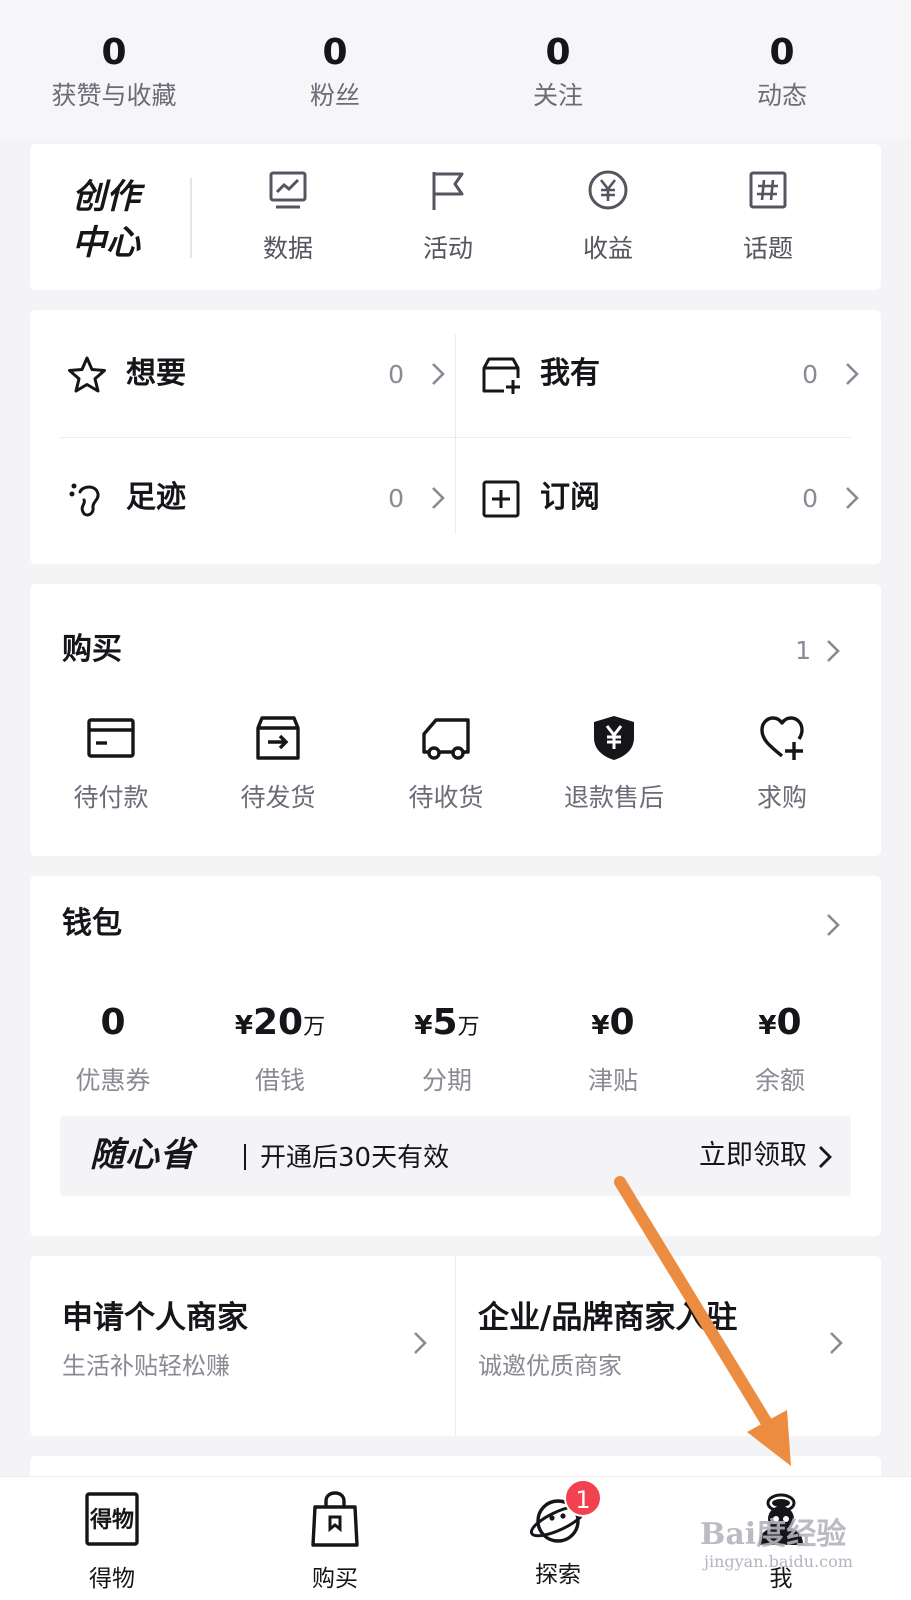 This screenshot has height=1600, width=911. Describe the element at coordinates (146, 1366) in the screenshot. I see `merchant-subtitle: 生活补贴轻松赚` at that location.